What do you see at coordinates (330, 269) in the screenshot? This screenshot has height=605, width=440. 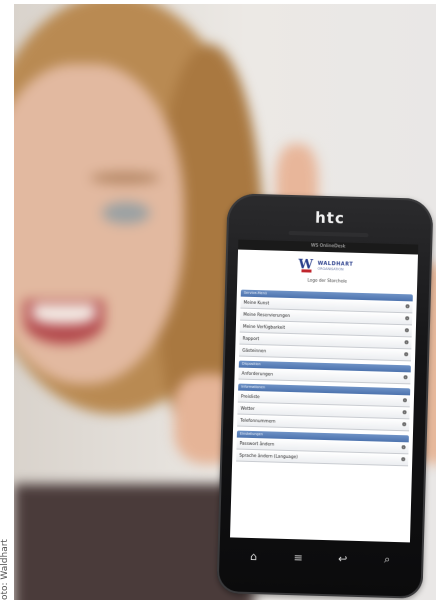 I see `logo-tagline: ORGANISATION` at bounding box center [330, 269].